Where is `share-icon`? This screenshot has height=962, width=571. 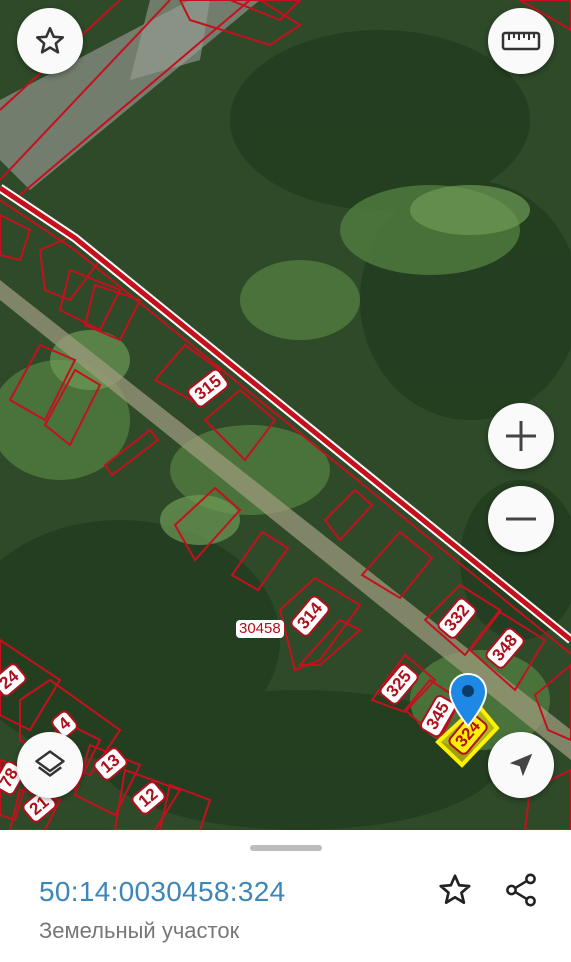
share-icon is located at coordinates (521, 890).